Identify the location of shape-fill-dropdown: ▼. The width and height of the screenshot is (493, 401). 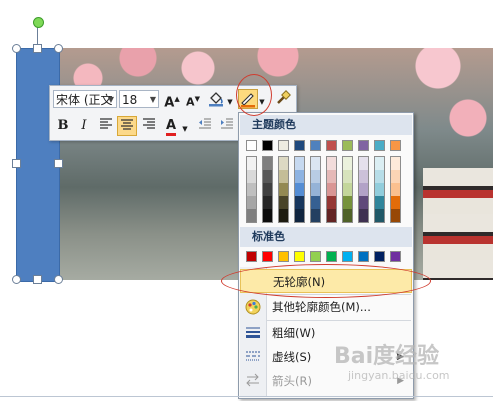
(230, 102).